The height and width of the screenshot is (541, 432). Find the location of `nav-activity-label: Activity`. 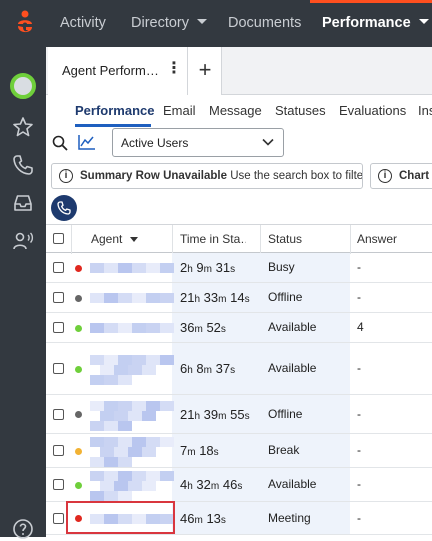

nav-activity-label: Activity is located at coordinates (83, 23).